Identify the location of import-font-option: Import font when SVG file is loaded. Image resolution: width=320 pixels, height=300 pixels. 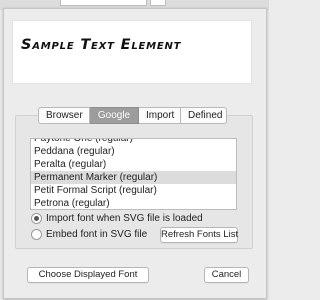
(117, 218).